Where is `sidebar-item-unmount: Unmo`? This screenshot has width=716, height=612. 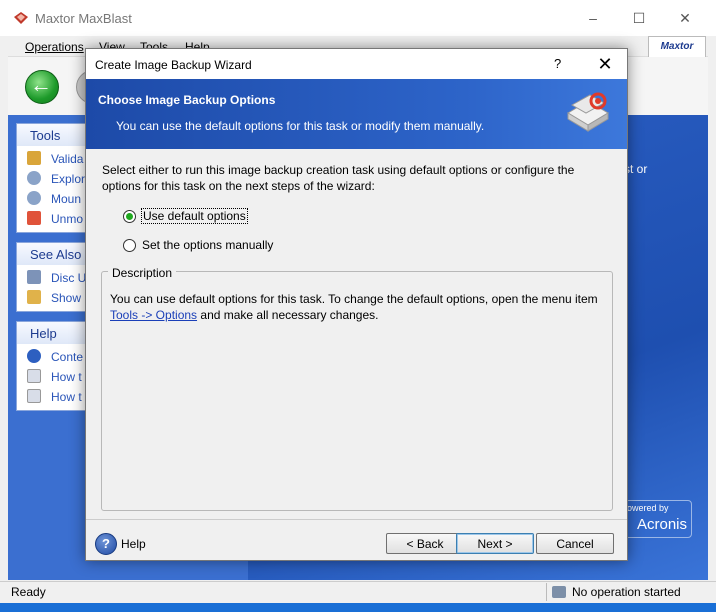 sidebar-item-unmount: Unmo is located at coordinates (55, 218).